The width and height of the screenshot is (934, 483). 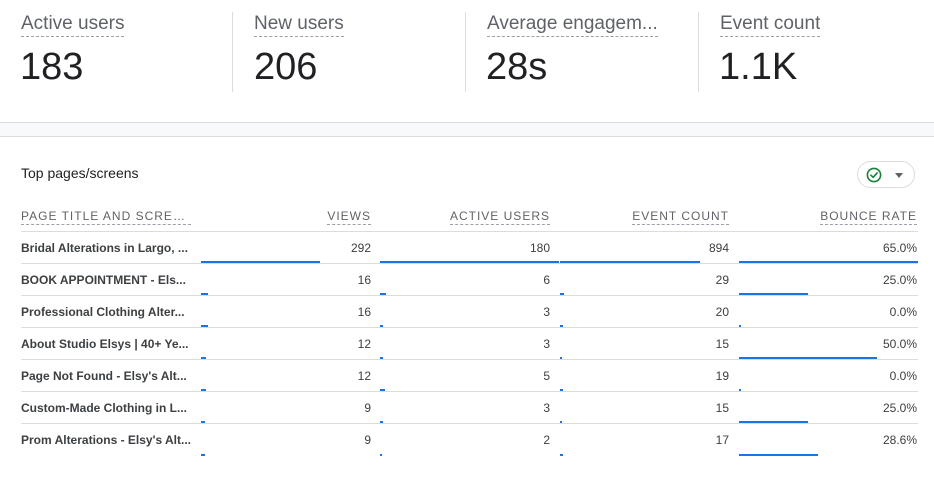 I want to click on metric-value: 183, so click(x=52, y=67).